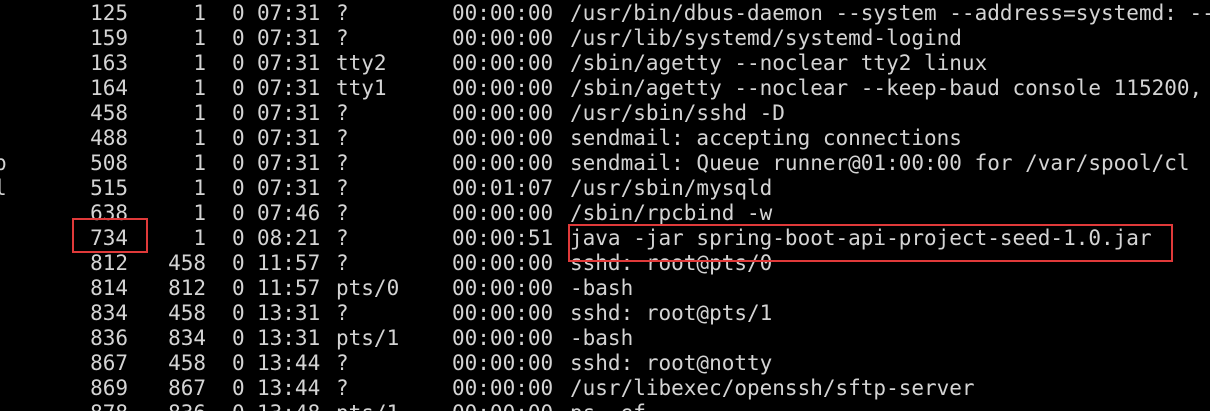  I want to click on process-row: 638 1 0 07:46? 00:00:00/sbin/rpcbind -w, so click(605, 213).